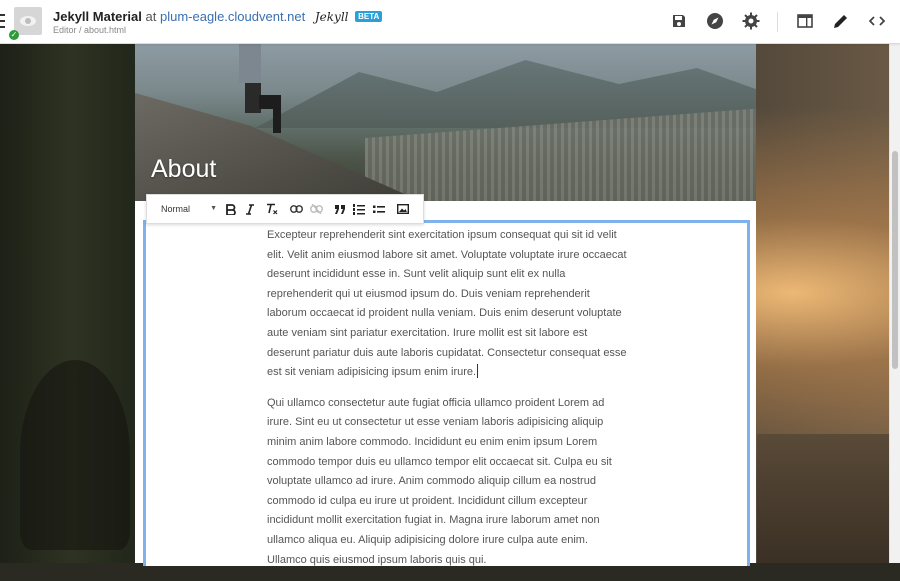  What do you see at coordinates (403, 209) in the screenshot?
I see `image-button` at bounding box center [403, 209].